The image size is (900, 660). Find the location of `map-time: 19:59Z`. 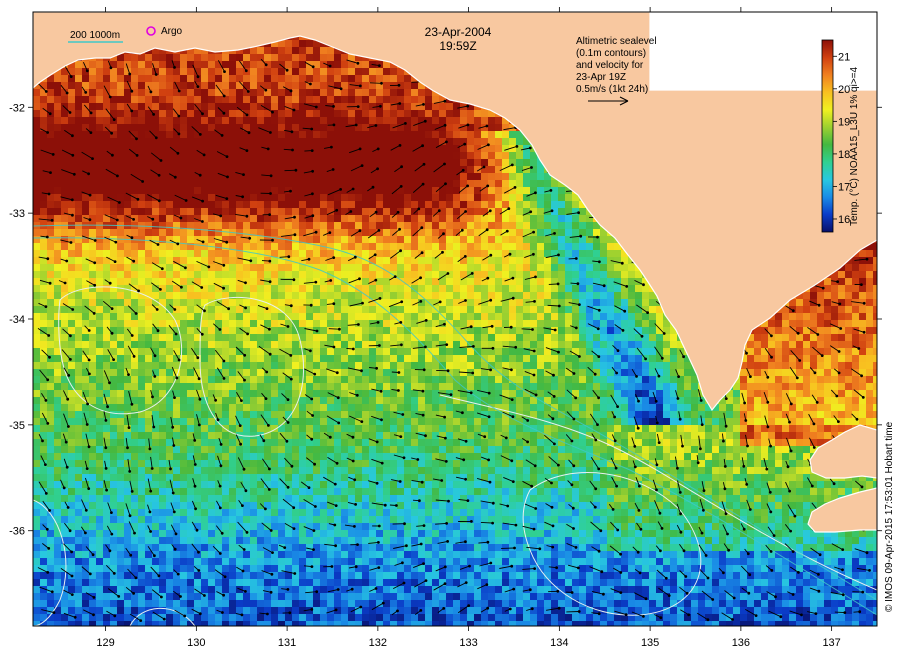

map-time: 19:59Z is located at coordinates (457, 46).